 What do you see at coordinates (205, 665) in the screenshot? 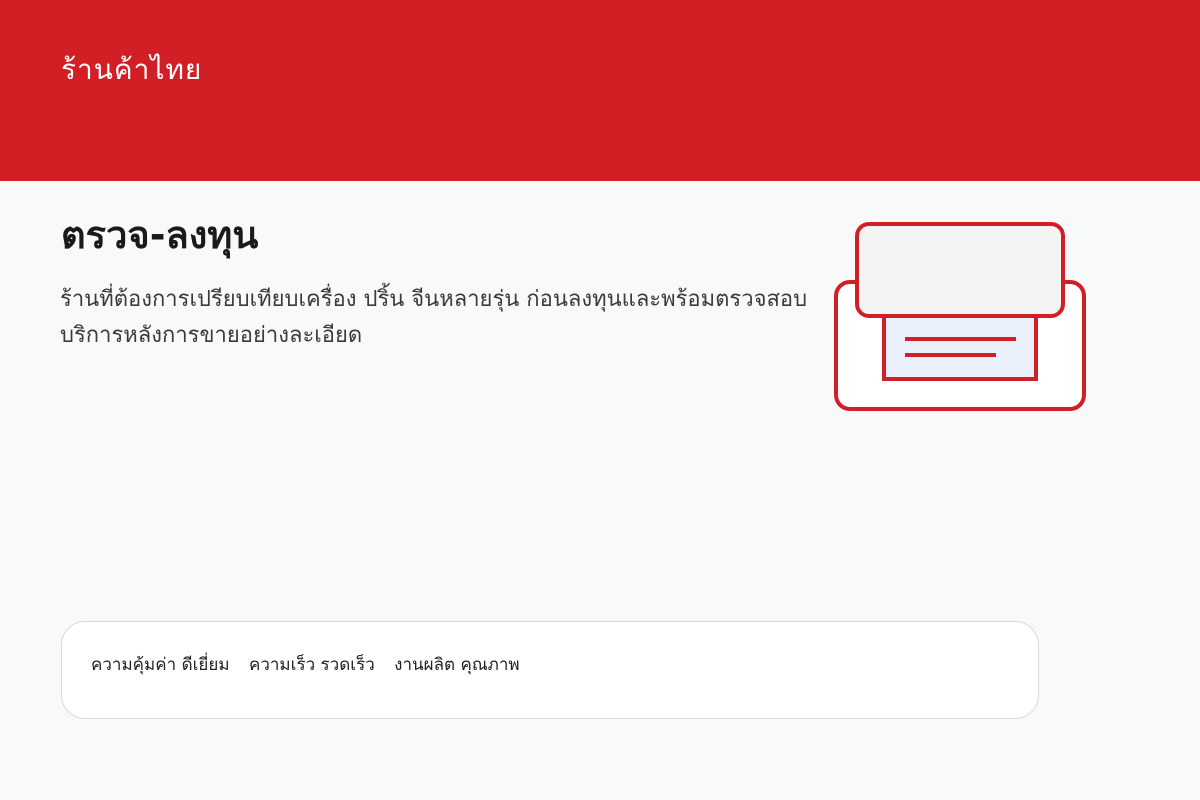
I see `stat-value: ดีเยี่ยม` at bounding box center [205, 665].